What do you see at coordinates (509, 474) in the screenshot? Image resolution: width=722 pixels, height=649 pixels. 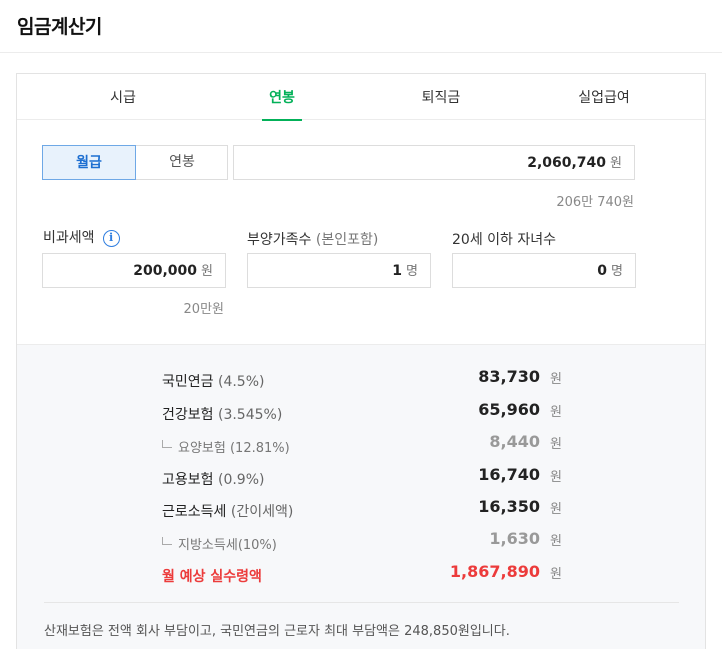 I see `employment-amount: 16,740` at bounding box center [509, 474].